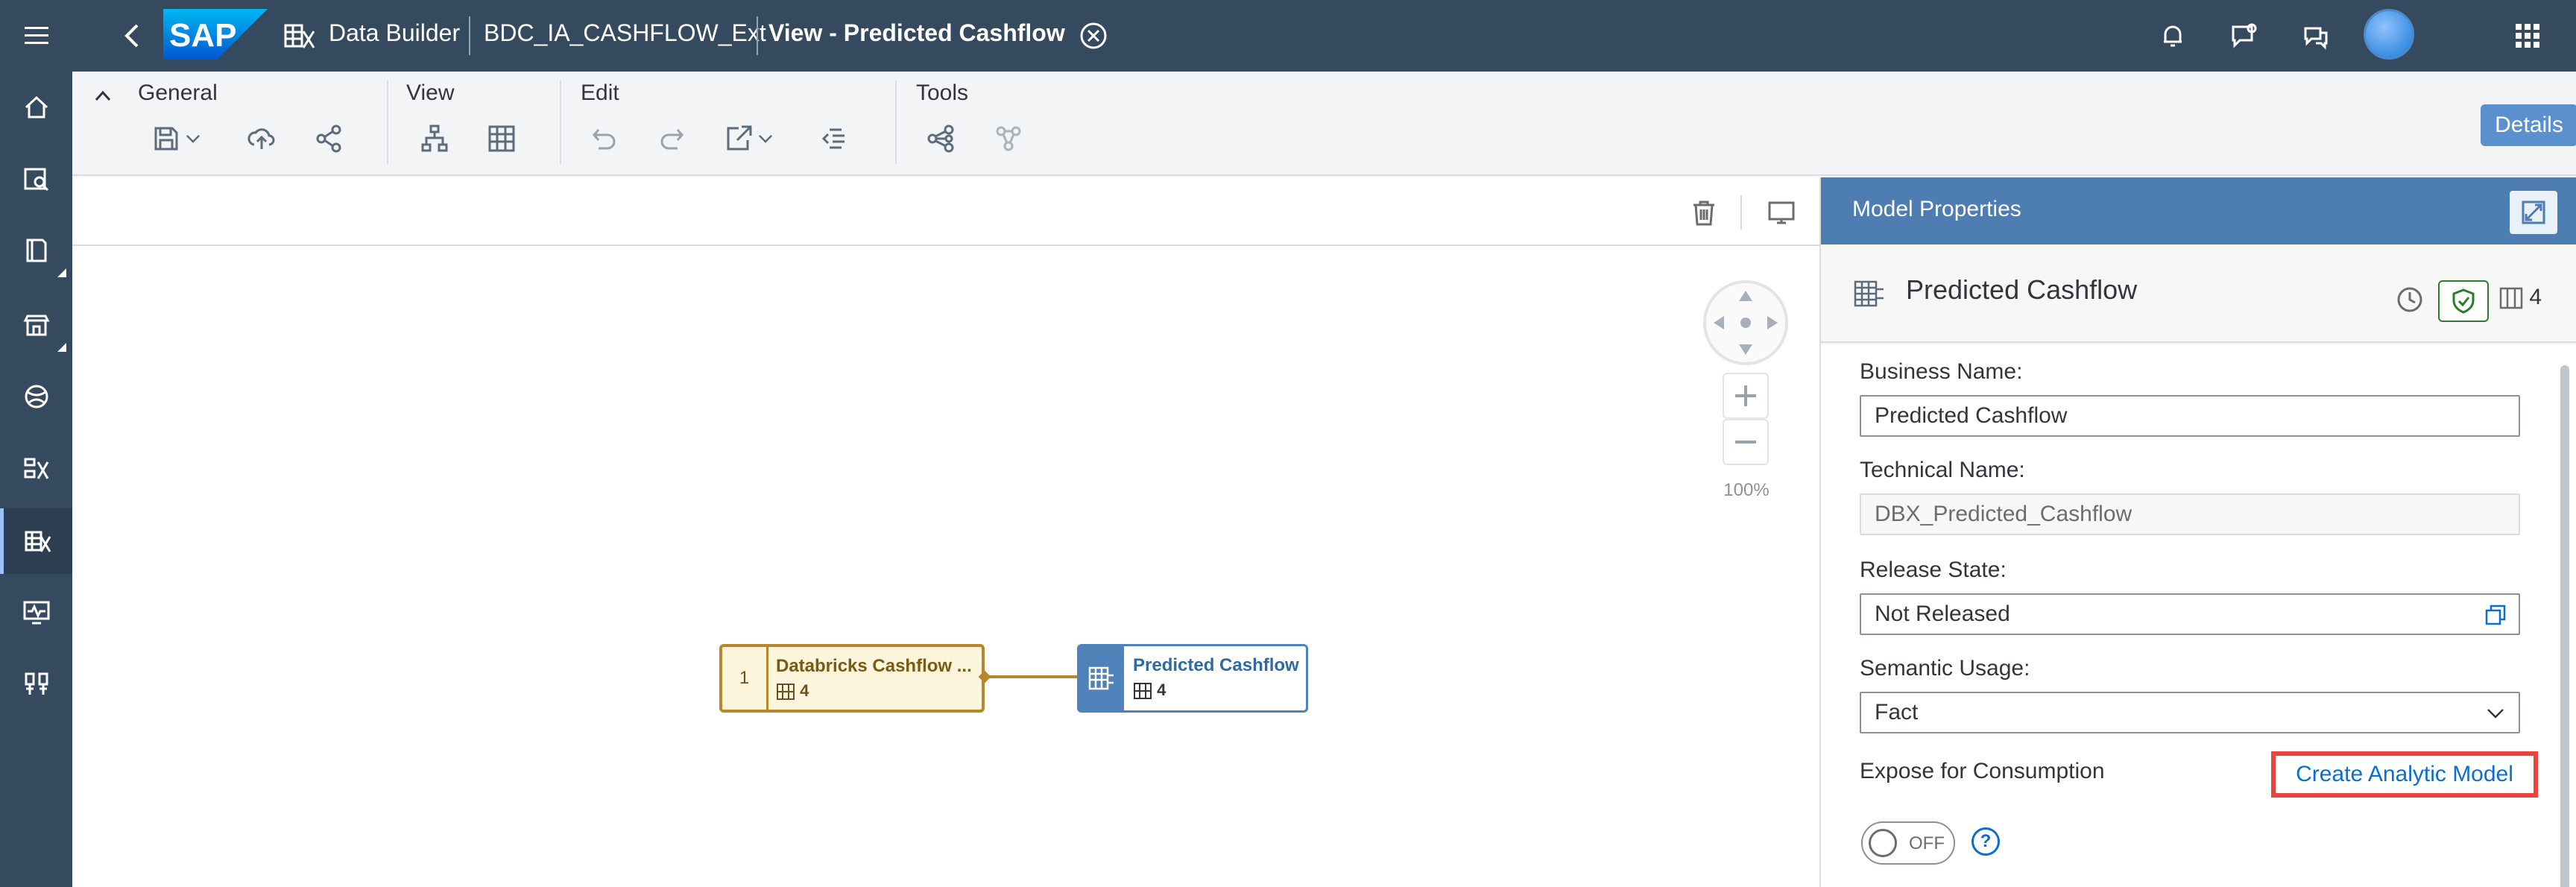 The image size is (2576, 887). What do you see at coordinates (36, 36) in the screenshot?
I see `menu-icon` at bounding box center [36, 36].